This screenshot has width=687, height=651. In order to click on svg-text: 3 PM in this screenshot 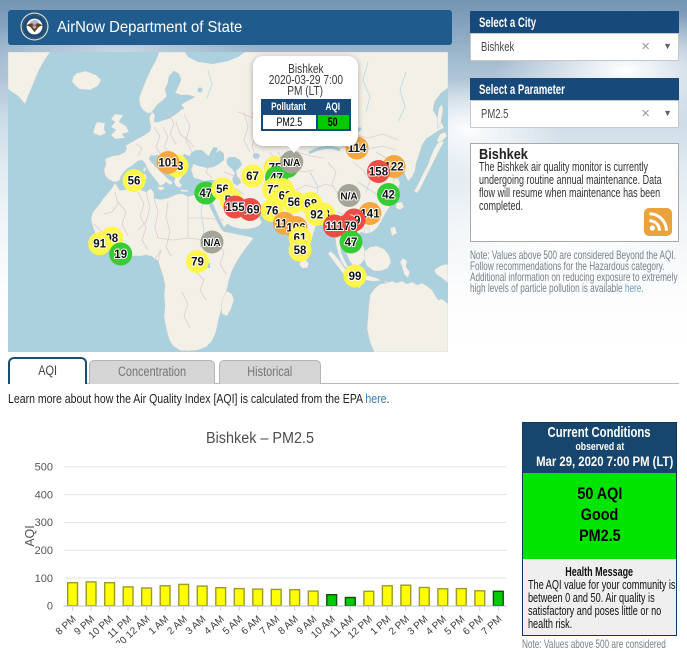, I will do `click(418, 626)`.